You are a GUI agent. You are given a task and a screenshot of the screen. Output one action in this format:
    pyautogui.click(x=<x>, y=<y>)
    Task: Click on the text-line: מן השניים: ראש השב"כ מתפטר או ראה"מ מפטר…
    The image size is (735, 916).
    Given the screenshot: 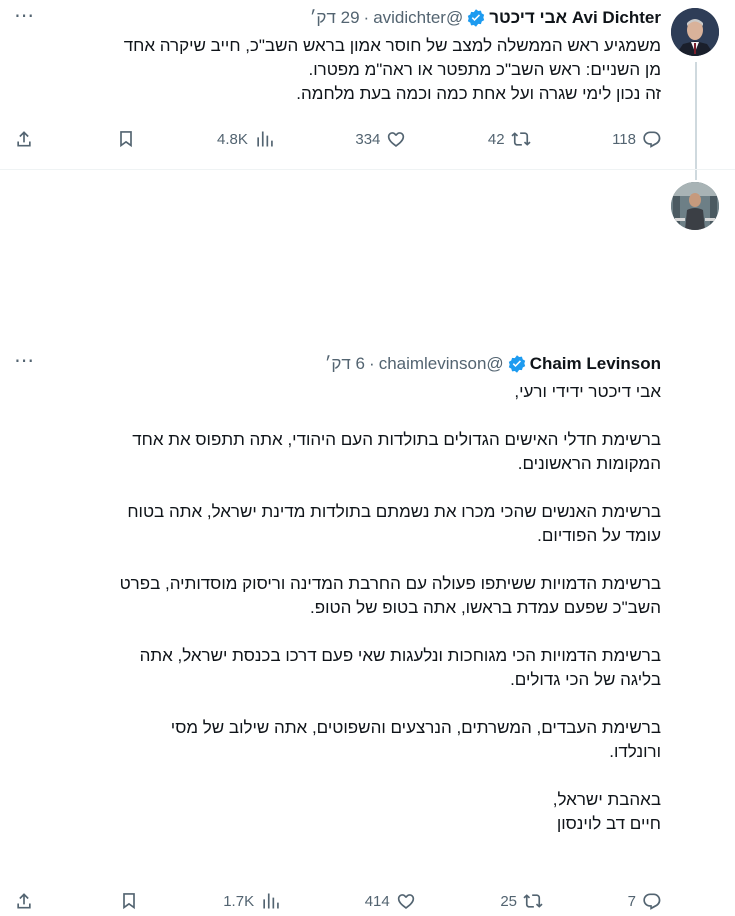 What is the action you would take?
    pyautogui.click(x=484, y=69)
    